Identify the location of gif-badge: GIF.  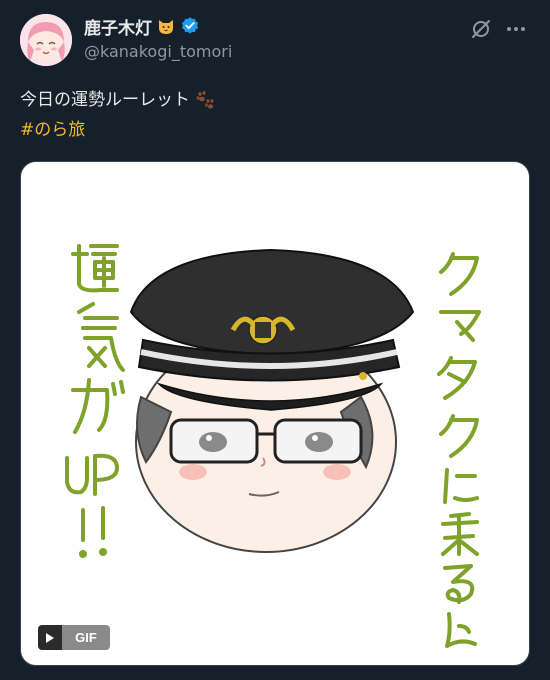
(74, 637).